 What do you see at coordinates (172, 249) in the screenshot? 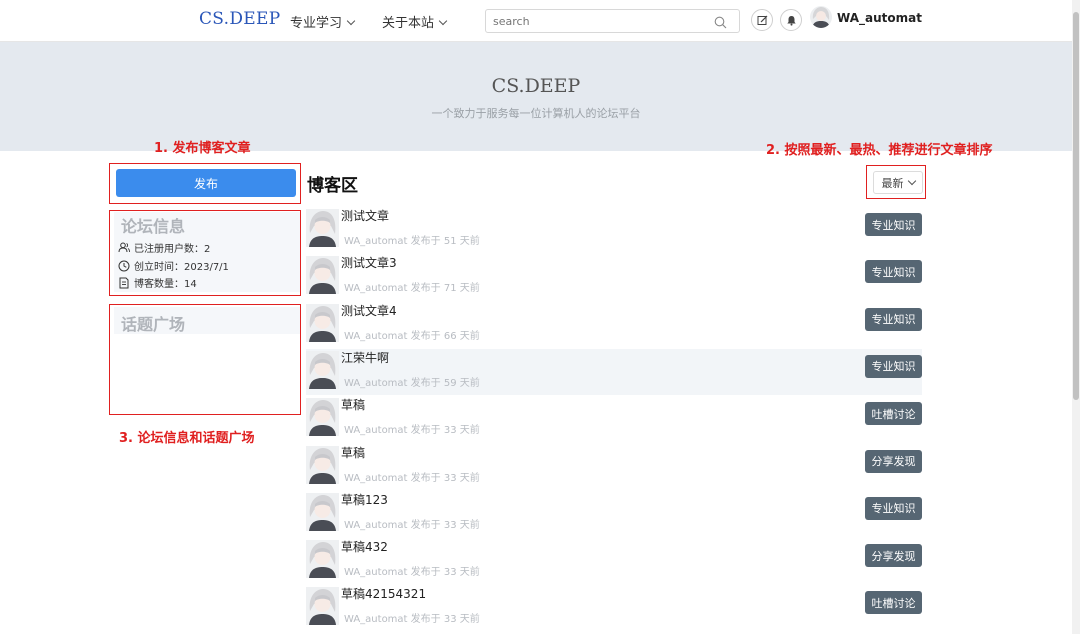
I see `forum-info-users-text: 已注册用户数：2` at bounding box center [172, 249].